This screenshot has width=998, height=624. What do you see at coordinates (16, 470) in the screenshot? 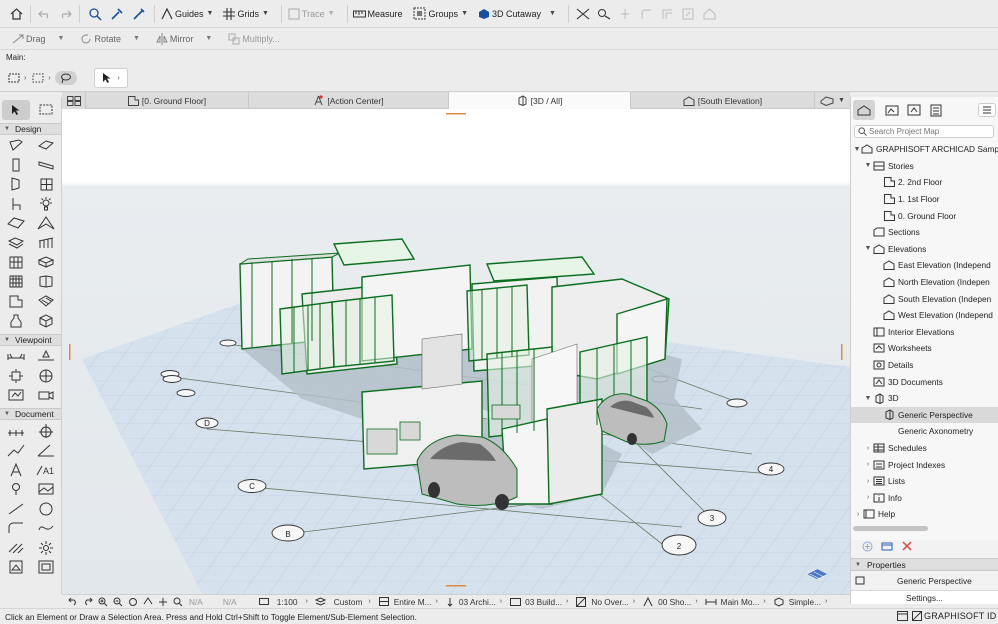
I see `text-tool` at bounding box center [16, 470].